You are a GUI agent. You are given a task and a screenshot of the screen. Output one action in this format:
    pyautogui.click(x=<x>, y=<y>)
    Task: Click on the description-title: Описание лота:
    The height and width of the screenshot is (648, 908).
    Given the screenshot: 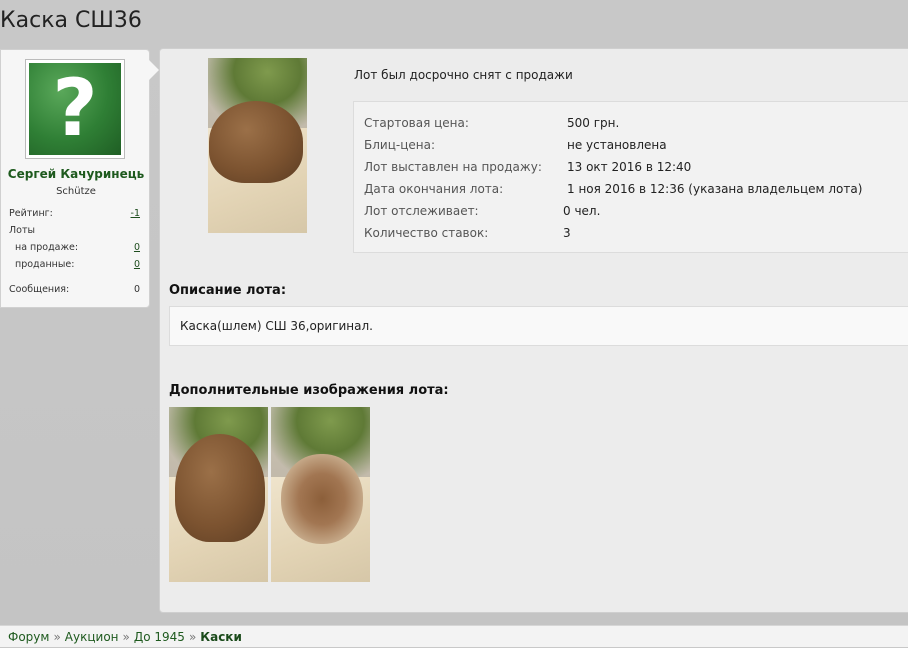 What is the action you would take?
    pyautogui.click(x=228, y=290)
    